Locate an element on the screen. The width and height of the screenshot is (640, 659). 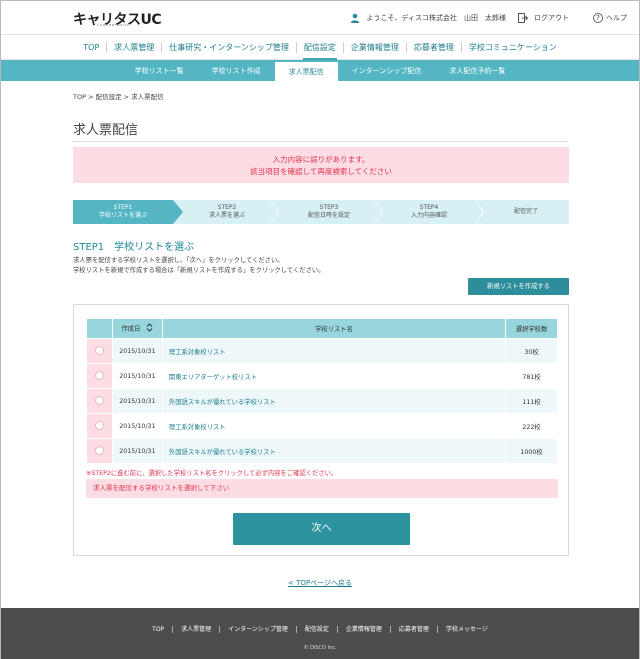
help-area: ? ヘルプ is located at coordinates (610, 18).